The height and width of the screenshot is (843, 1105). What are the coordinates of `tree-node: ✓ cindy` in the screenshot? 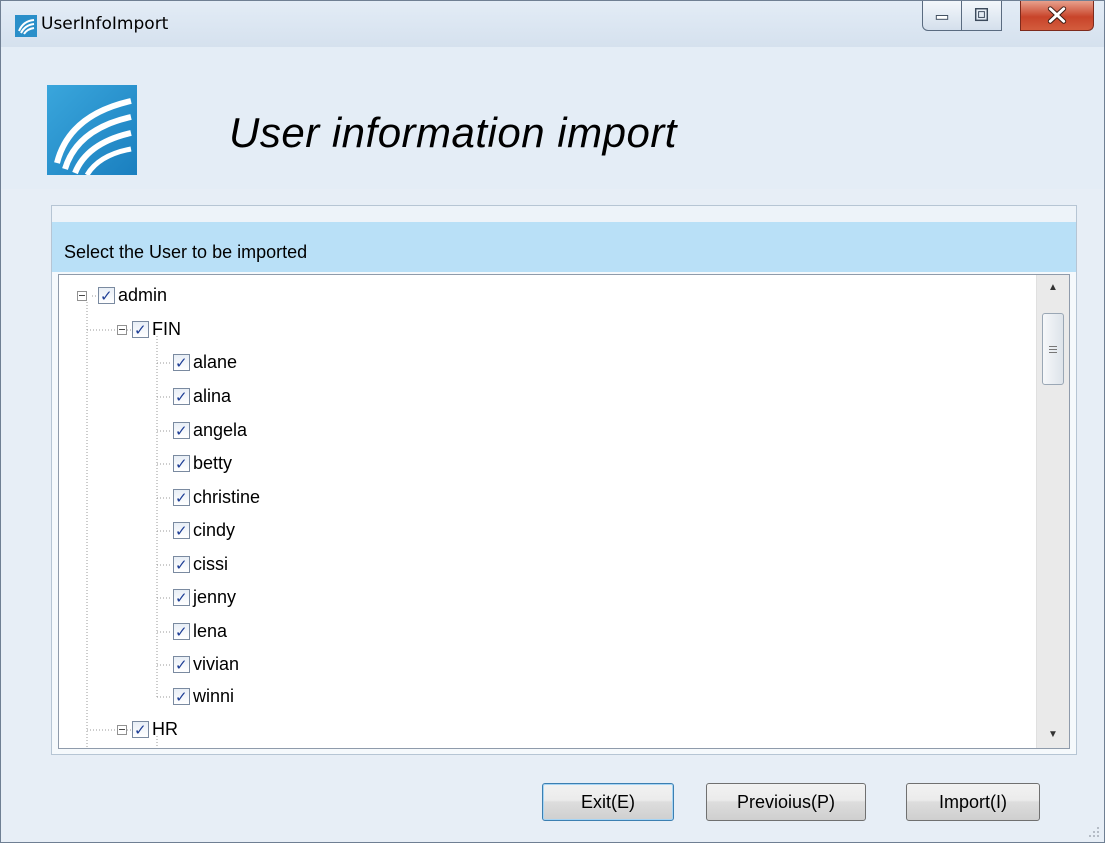 It's located at (359, 531).